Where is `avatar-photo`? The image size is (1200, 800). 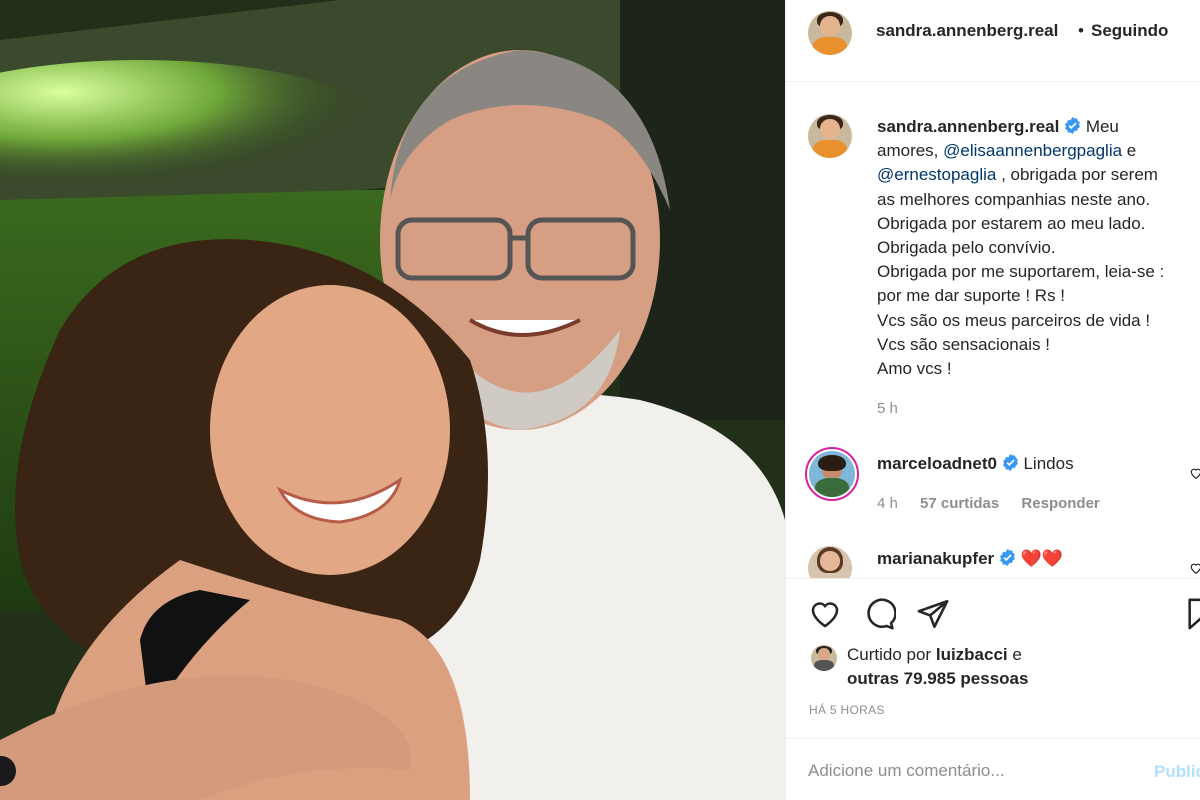
avatar-photo is located at coordinates (832, 474).